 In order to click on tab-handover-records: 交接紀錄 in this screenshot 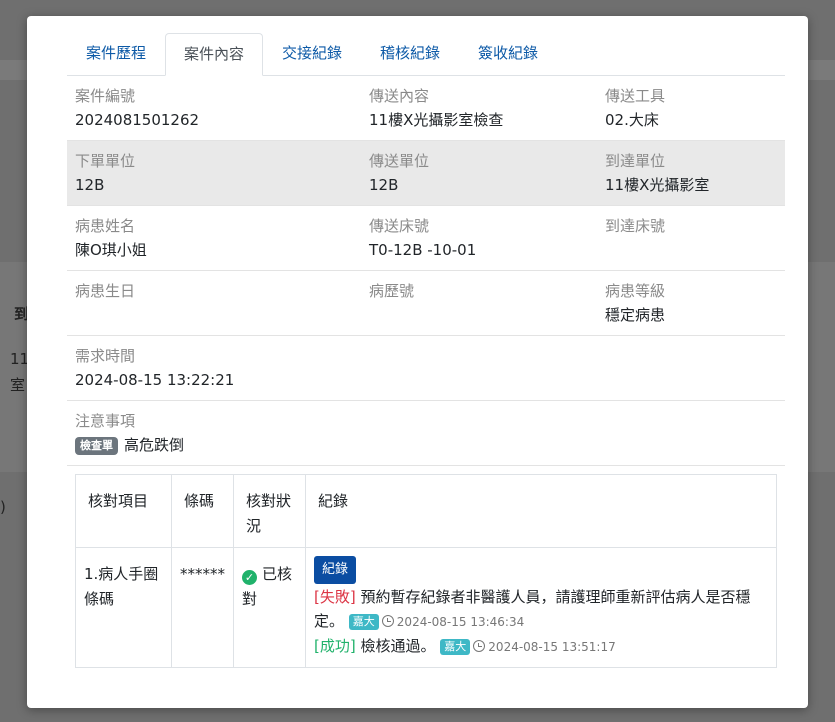, I will do `click(312, 54)`.